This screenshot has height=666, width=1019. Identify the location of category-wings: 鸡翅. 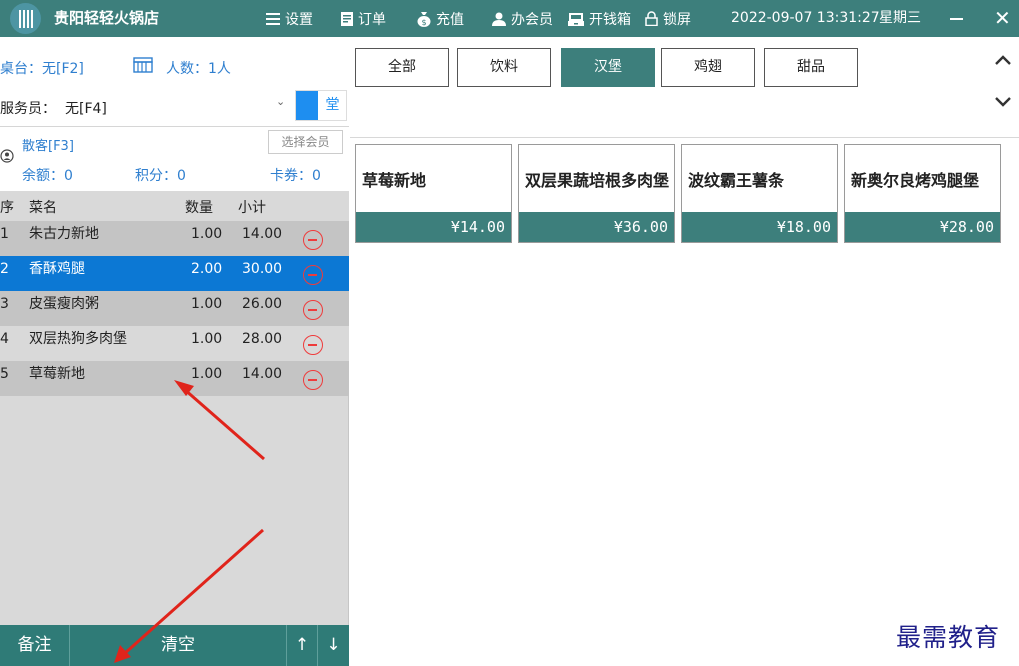
(708, 67).